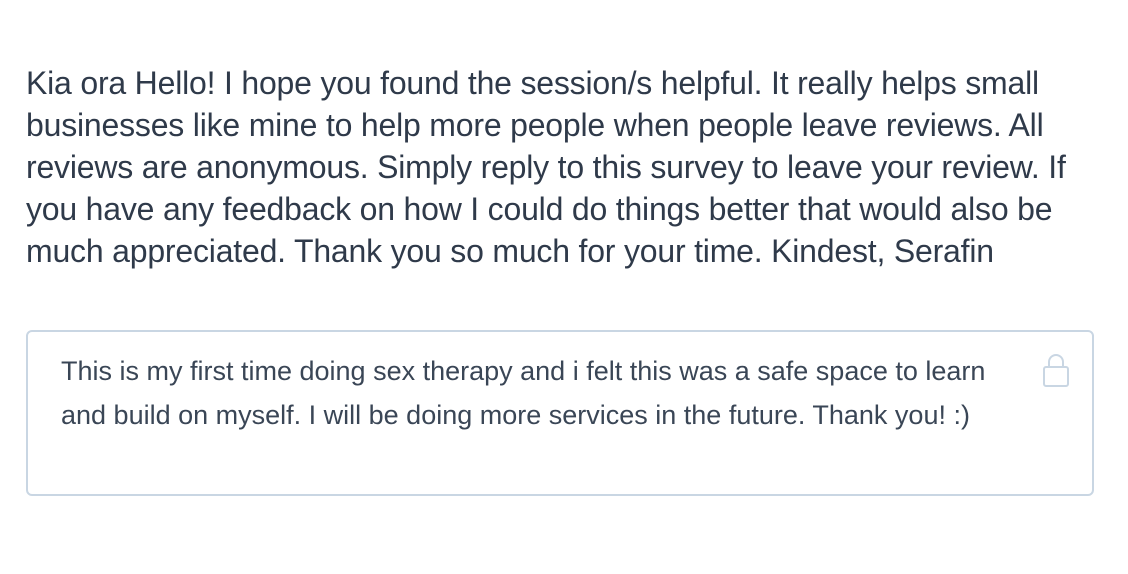 Image resolution: width=1128 pixels, height=574 pixels. I want to click on lock-icon, so click(1056, 370).